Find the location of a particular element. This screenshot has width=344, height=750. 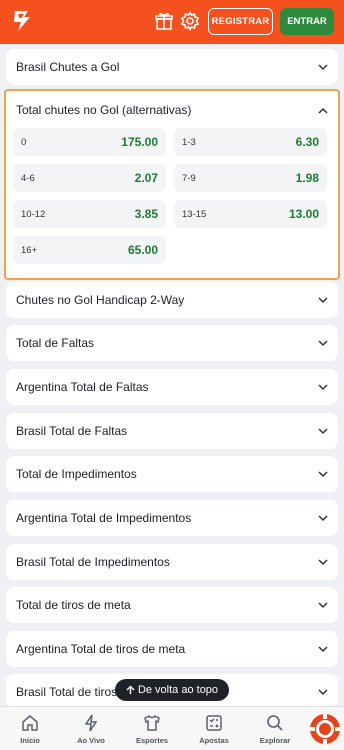

bottom-nav: Início Ao Vivo Esportes Apostas Explorar is located at coordinates (172, 728).